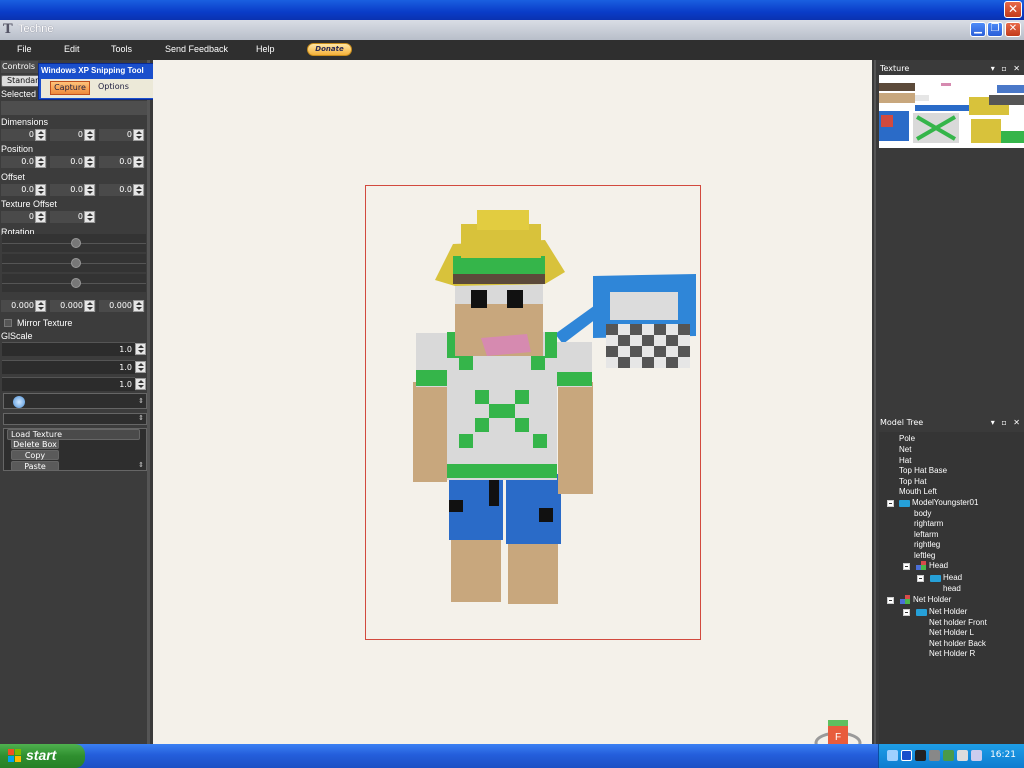 The height and width of the screenshot is (768, 1024). What do you see at coordinates (138, 190) in the screenshot?
I see `offset-z-spinner` at bounding box center [138, 190].